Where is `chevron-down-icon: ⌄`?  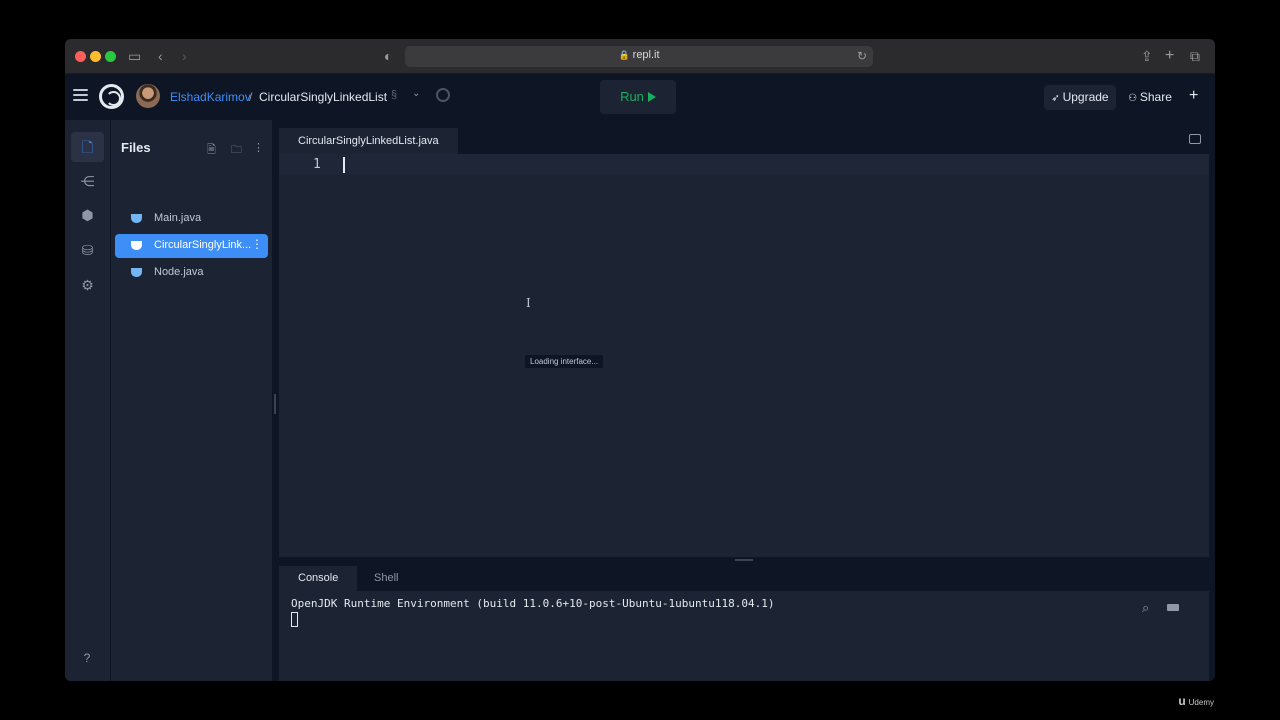
chevron-down-icon: ⌄ is located at coordinates (416, 93).